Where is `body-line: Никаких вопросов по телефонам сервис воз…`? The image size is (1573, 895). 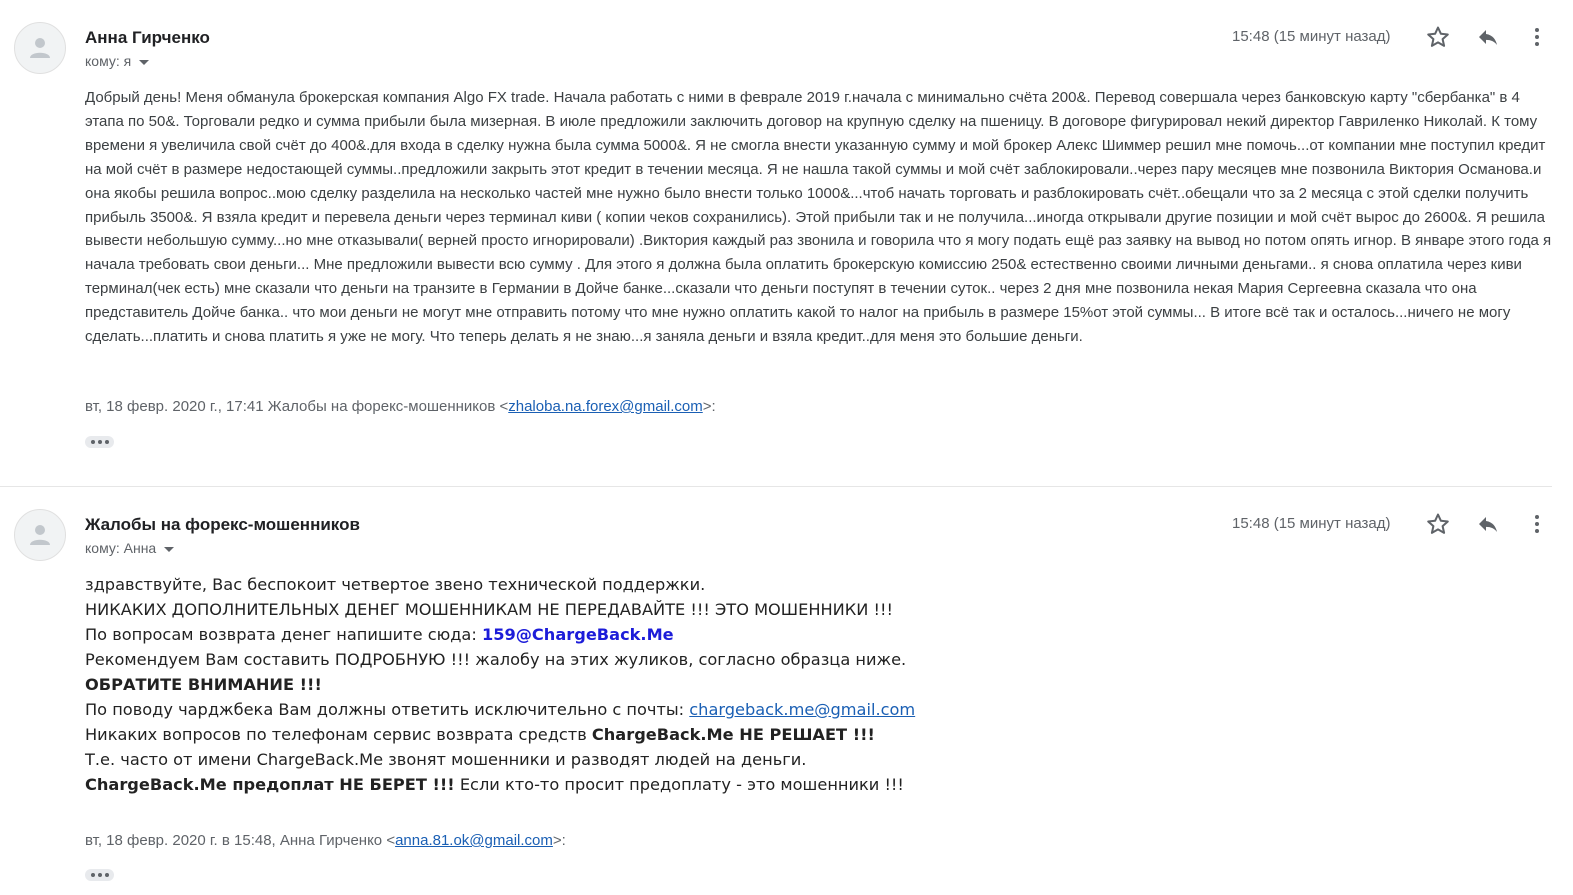
body-line: Никаких вопросов по телефонам сервис воз… is located at coordinates (785, 734).